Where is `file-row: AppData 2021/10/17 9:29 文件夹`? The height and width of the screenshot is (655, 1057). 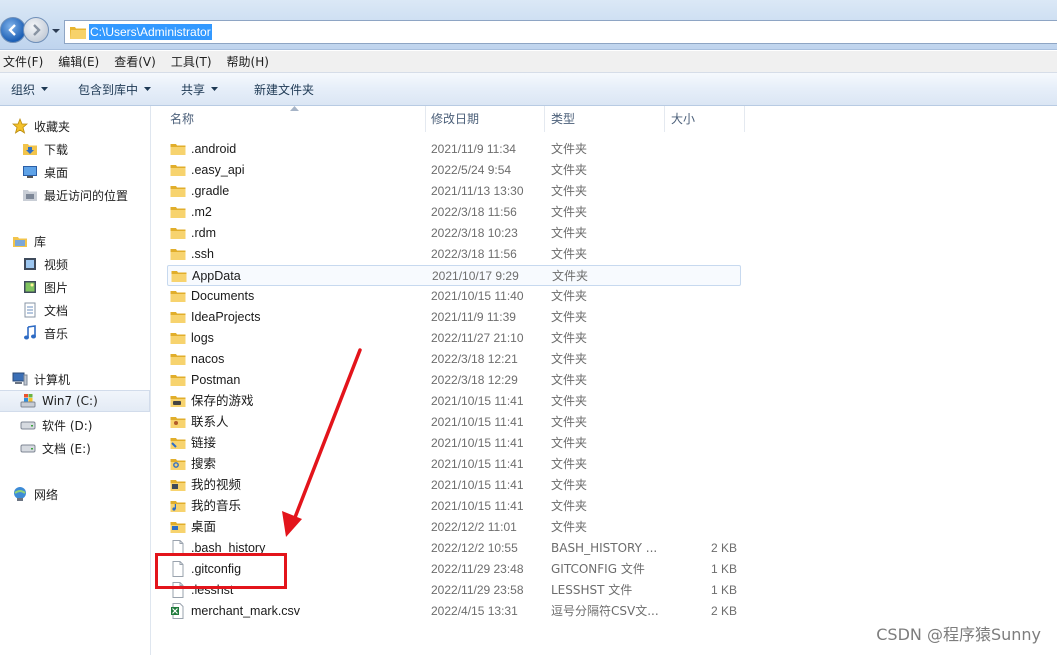 file-row: AppData 2021/10/17 9:29 文件夹 is located at coordinates (454, 275).